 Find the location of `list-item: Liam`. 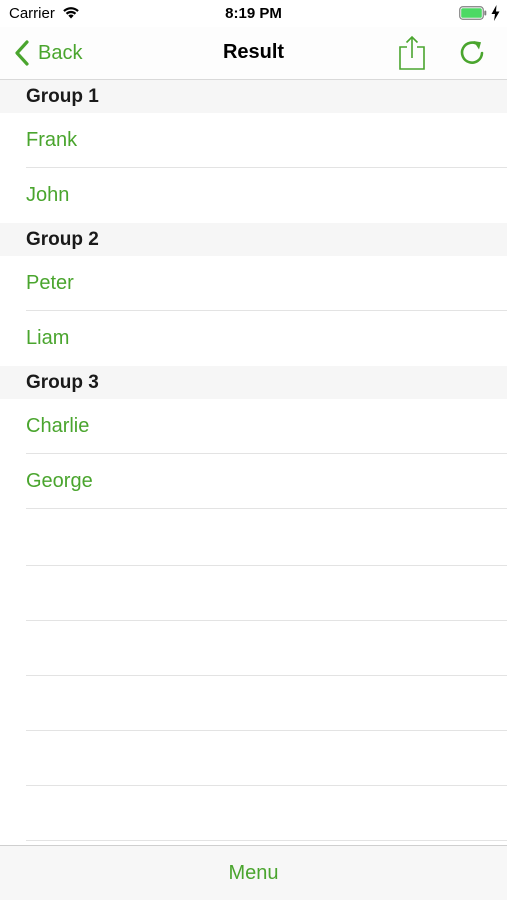

list-item: Liam is located at coordinates (253, 338).